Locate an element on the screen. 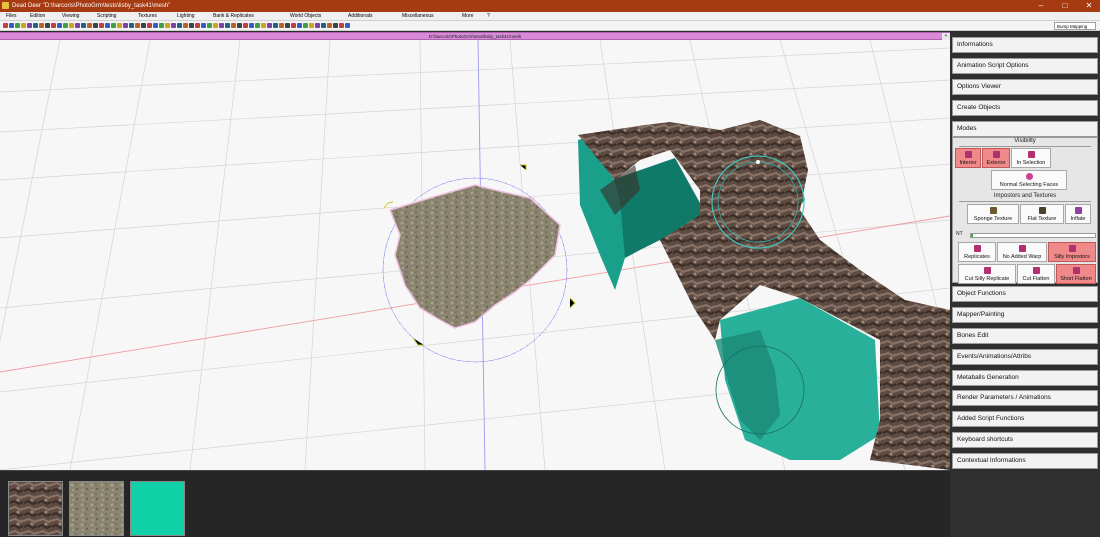  panel-modes: Modes is located at coordinates (1025, 129).